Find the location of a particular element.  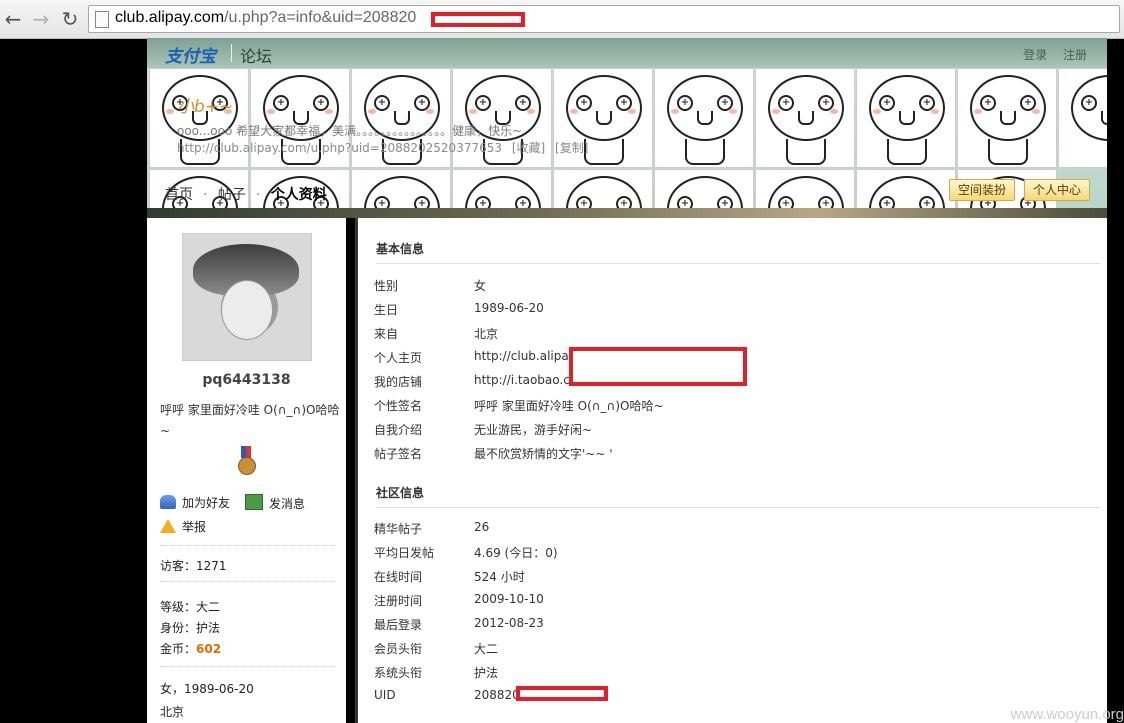

info-value: 最不欣赏矫情的文字'~~ ' is located at coordinates (543, 454).